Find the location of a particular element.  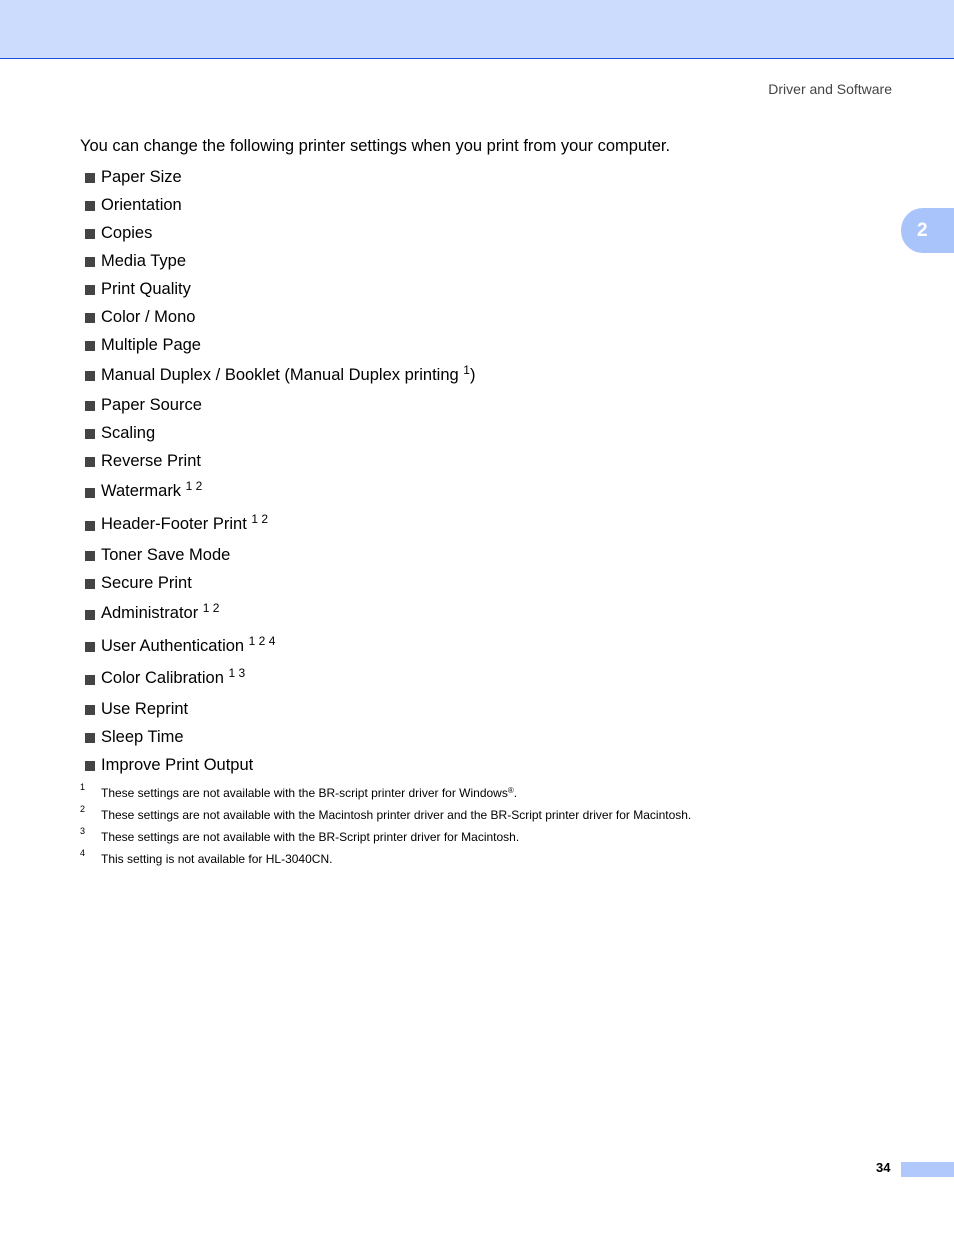

settings-list-item: Multiple Page is located at coordinates (279, 345).